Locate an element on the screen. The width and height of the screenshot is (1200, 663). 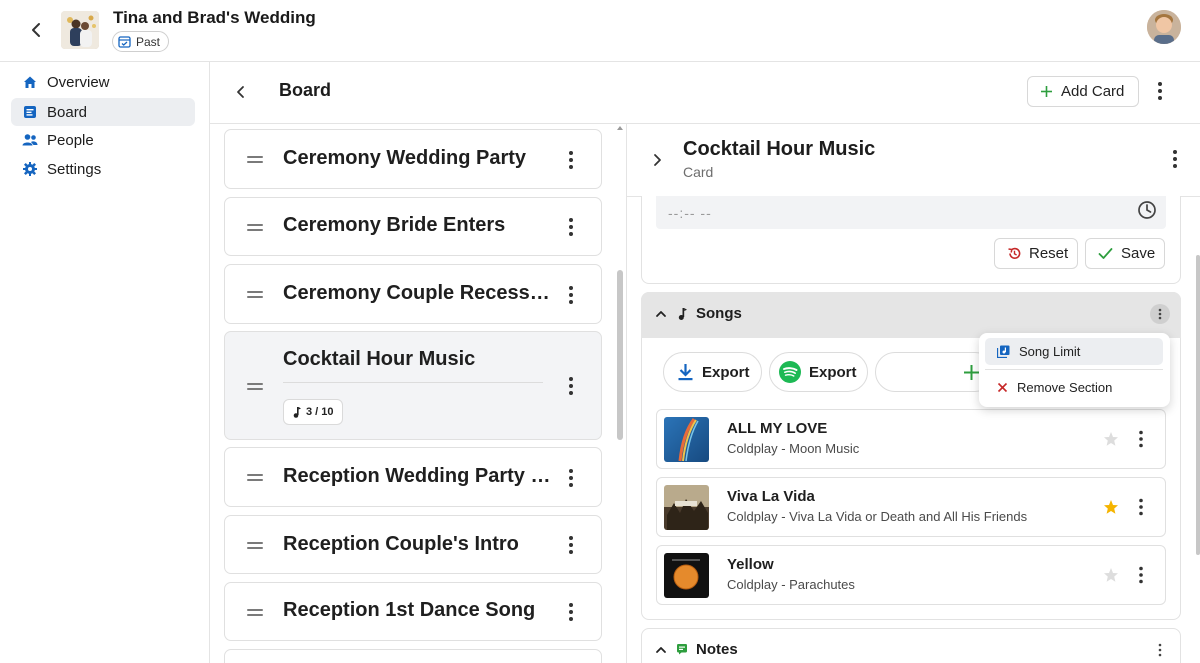
sidebar-item-overview: Overview is located at coordinates (103, 82).